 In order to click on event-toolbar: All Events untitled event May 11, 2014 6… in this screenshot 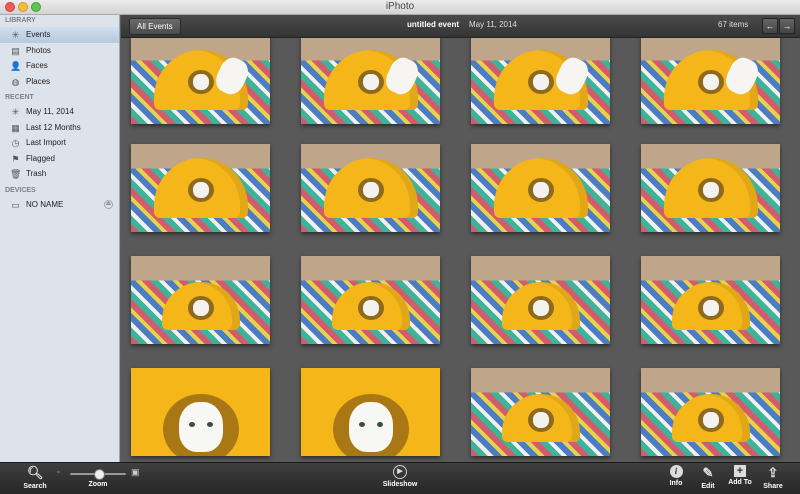, I will do `click(460, 26)`.